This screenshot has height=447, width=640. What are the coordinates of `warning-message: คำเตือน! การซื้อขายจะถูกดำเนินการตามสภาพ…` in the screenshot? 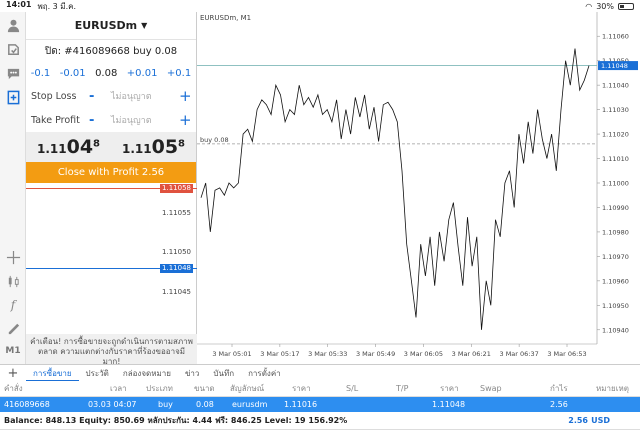 It's located at (111, 350).